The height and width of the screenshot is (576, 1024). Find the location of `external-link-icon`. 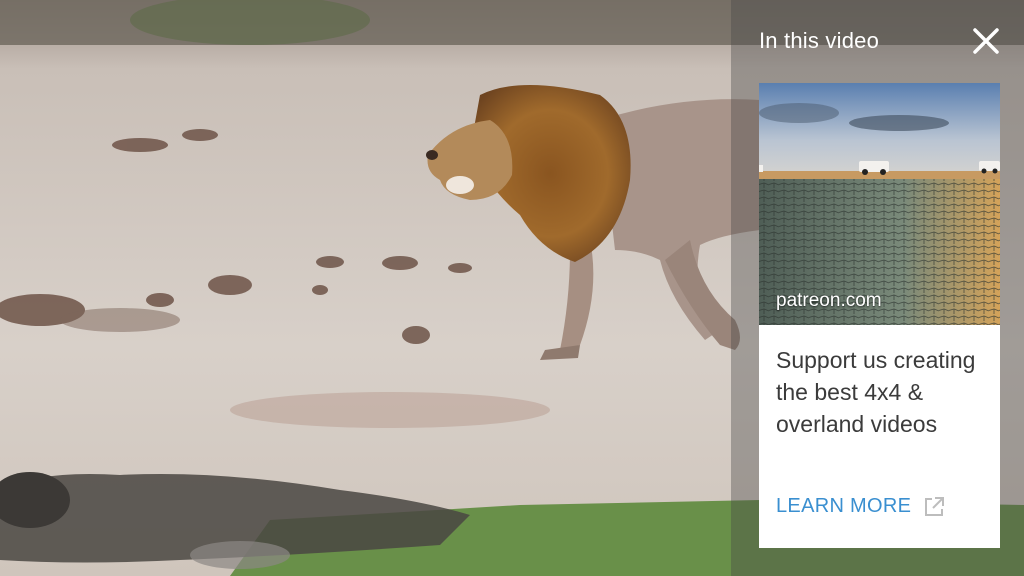

external-link-icon is located at coordinates (935, 506).